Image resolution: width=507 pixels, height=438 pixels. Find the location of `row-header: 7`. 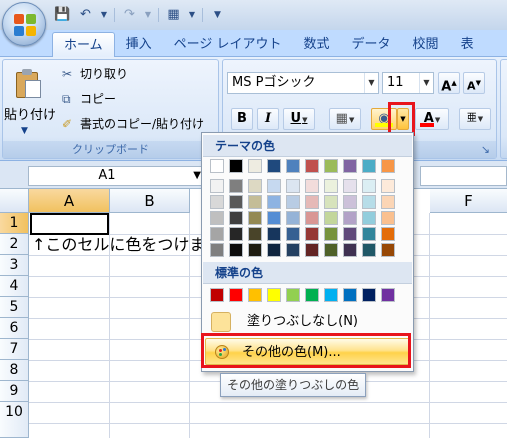

row-header: 7 is located at coordinates (14, 349).